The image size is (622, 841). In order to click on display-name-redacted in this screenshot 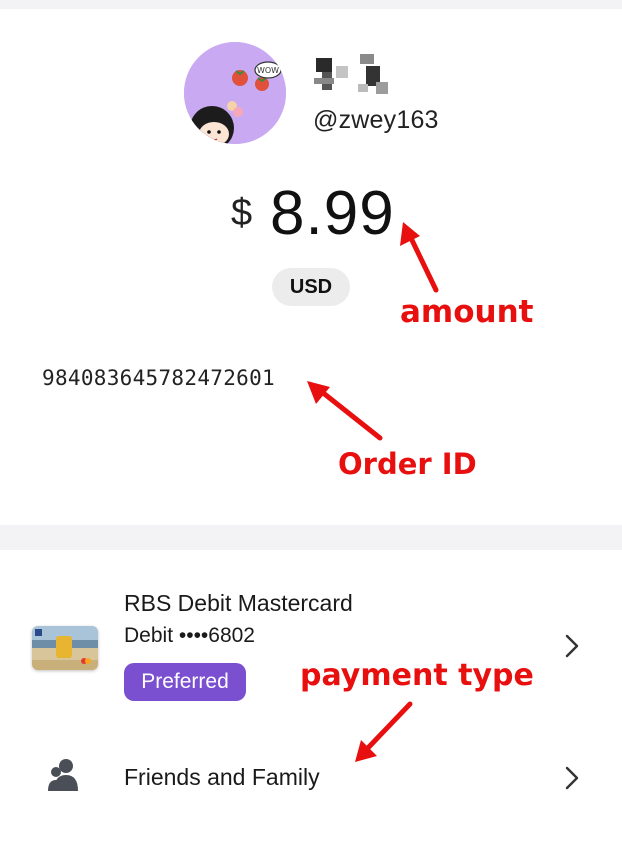, I will do `click(356, 75)`.